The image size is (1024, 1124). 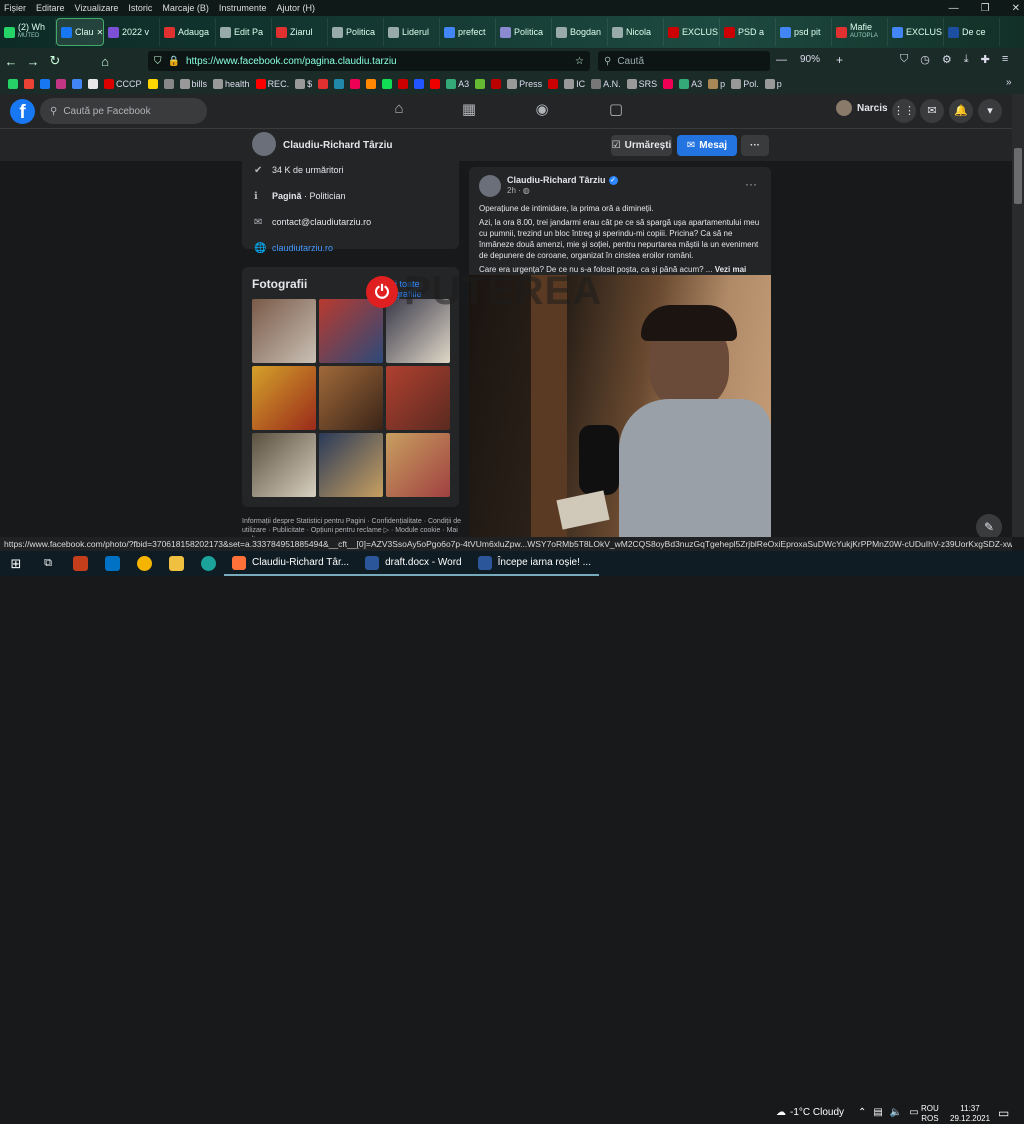 What do you see at coordinates (11, 61) in the screenshot?
I see `back-icon: ←` at bounding box center [11, 61].